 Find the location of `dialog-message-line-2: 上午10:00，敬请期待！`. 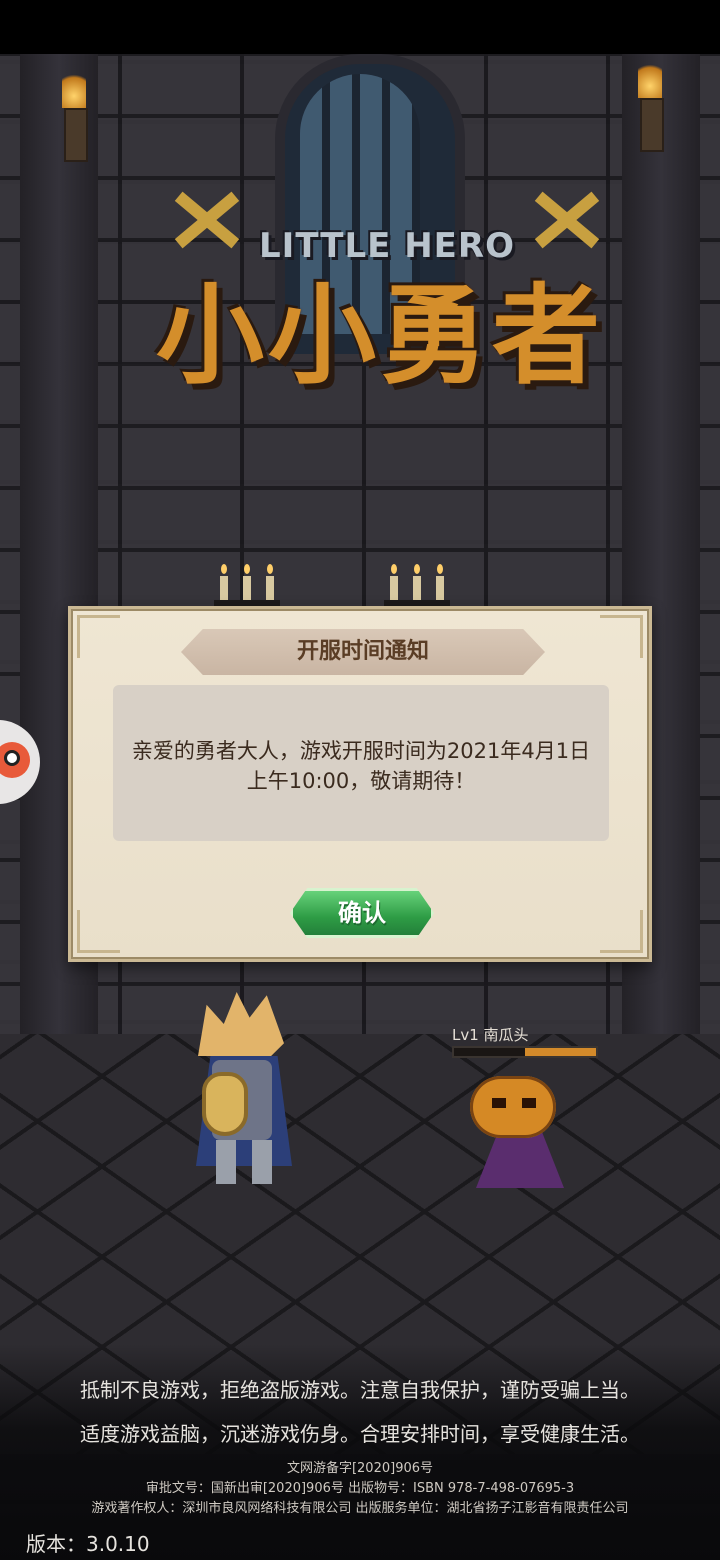

dialog-message-line-2: 上午10:00，敬请期待！ is located at coordinates (361, 781).